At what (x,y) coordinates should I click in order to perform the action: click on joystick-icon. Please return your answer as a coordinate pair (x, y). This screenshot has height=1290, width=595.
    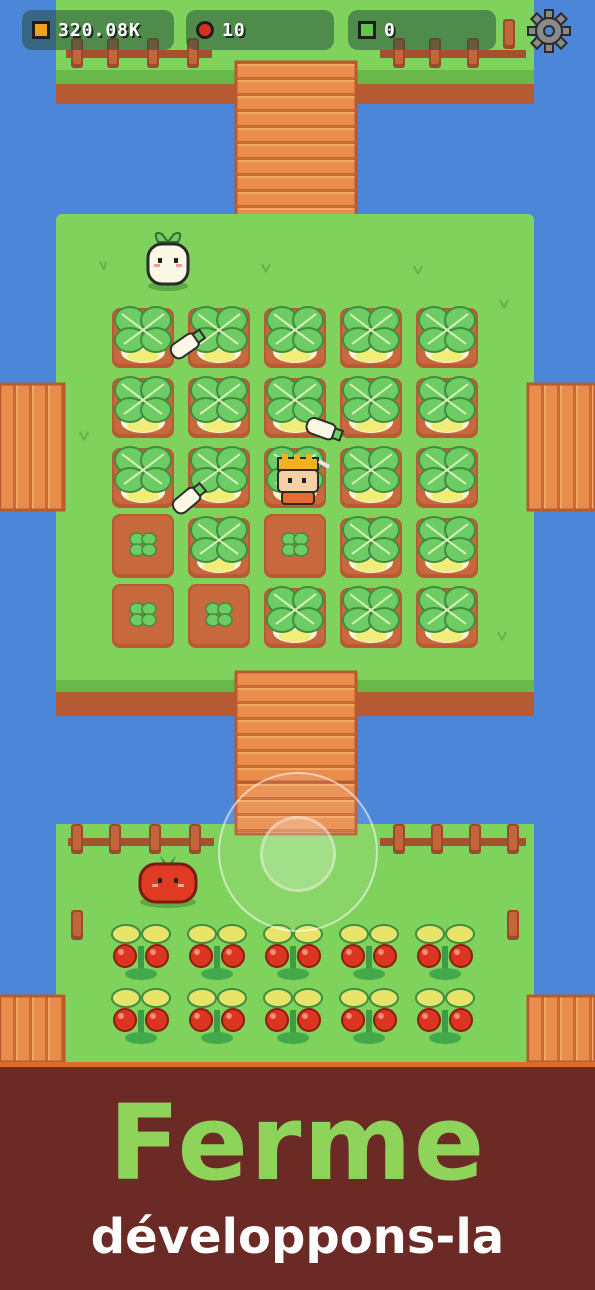
    Looking at the image, I should click on (298, 852).